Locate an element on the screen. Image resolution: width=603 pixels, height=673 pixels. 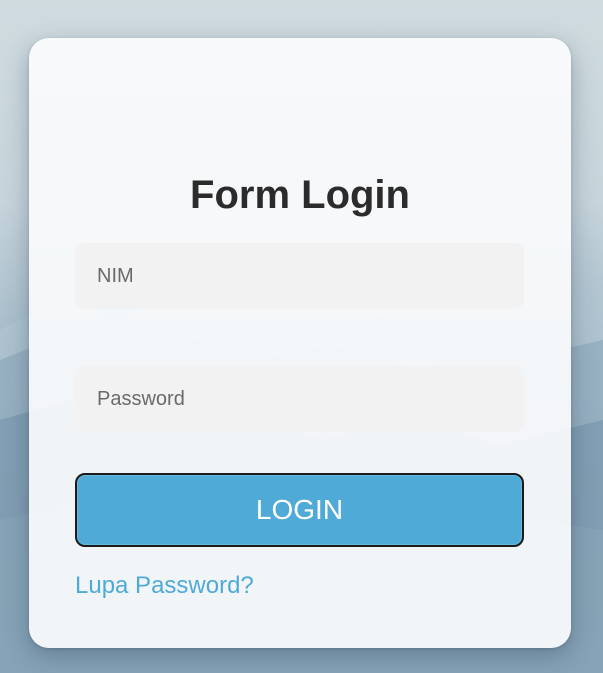
login-button: LOGIN is located at coordinates (299, 510).